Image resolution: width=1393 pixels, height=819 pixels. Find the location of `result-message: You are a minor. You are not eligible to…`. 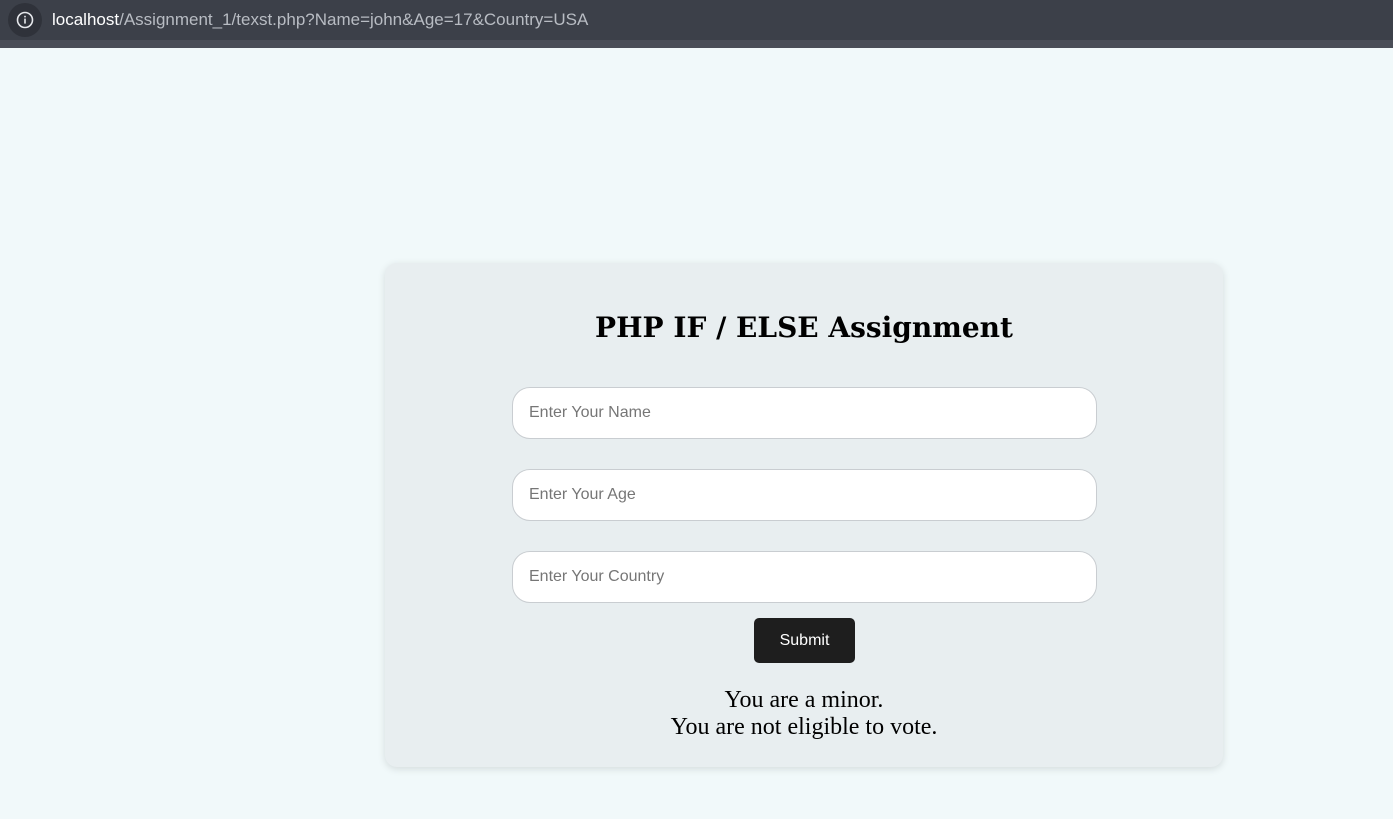

result-message: You are a minor. You are not eligible to… is located at coordinates (804, 714).